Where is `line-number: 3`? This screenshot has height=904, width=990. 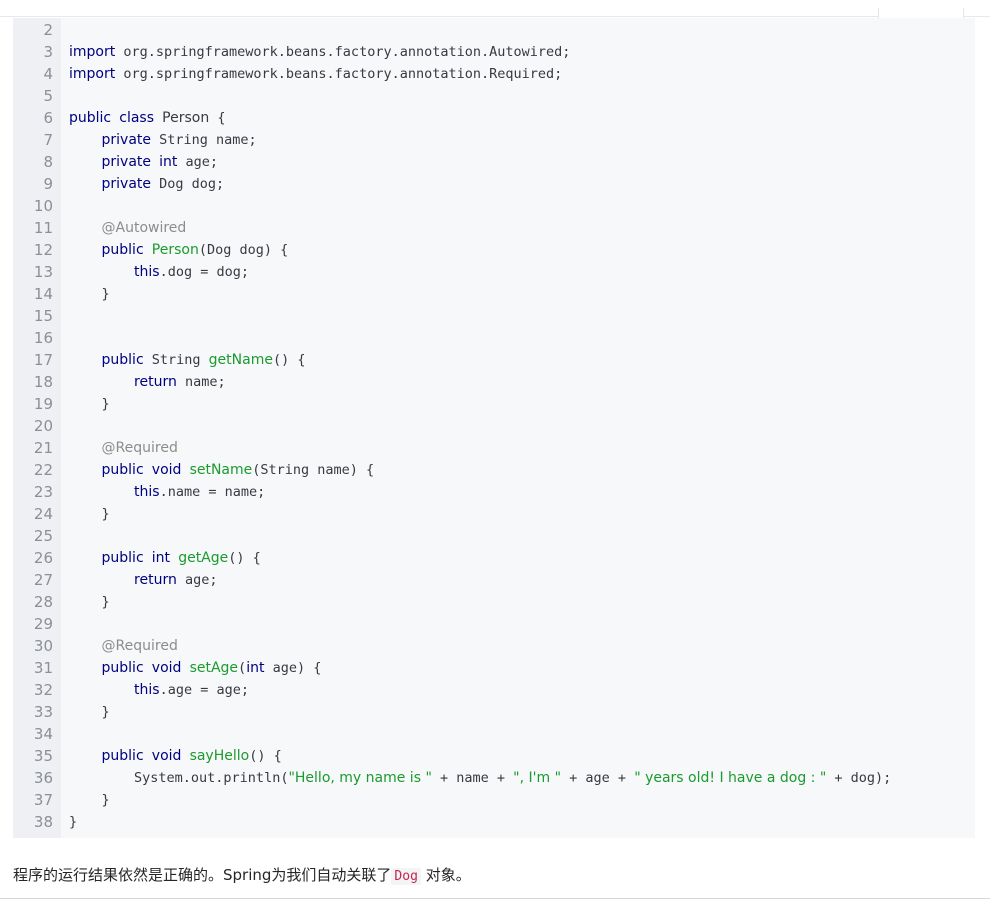
line-number: 3 is located at coordinates (48, 52).